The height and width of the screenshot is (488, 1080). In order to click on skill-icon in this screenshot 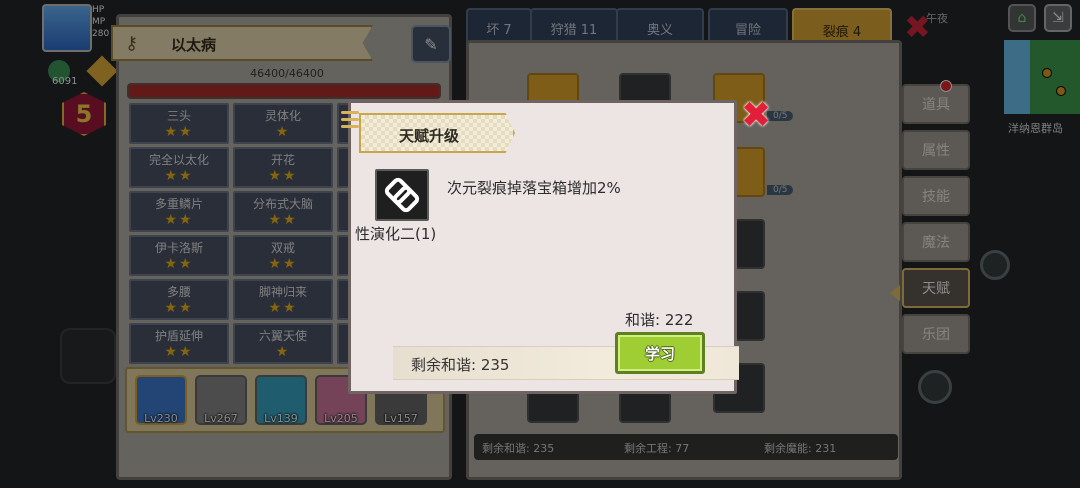, I will do `click(402, 195)`.